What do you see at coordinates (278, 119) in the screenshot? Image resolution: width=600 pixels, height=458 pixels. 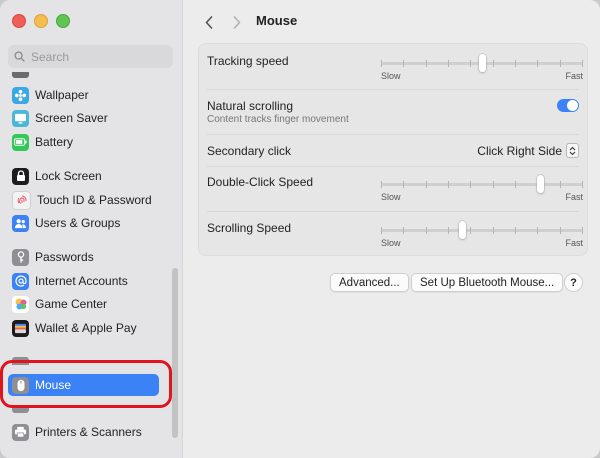 I see `natural-scrolling-description: Content tracks finger movement` at bounding box center [278, 119].